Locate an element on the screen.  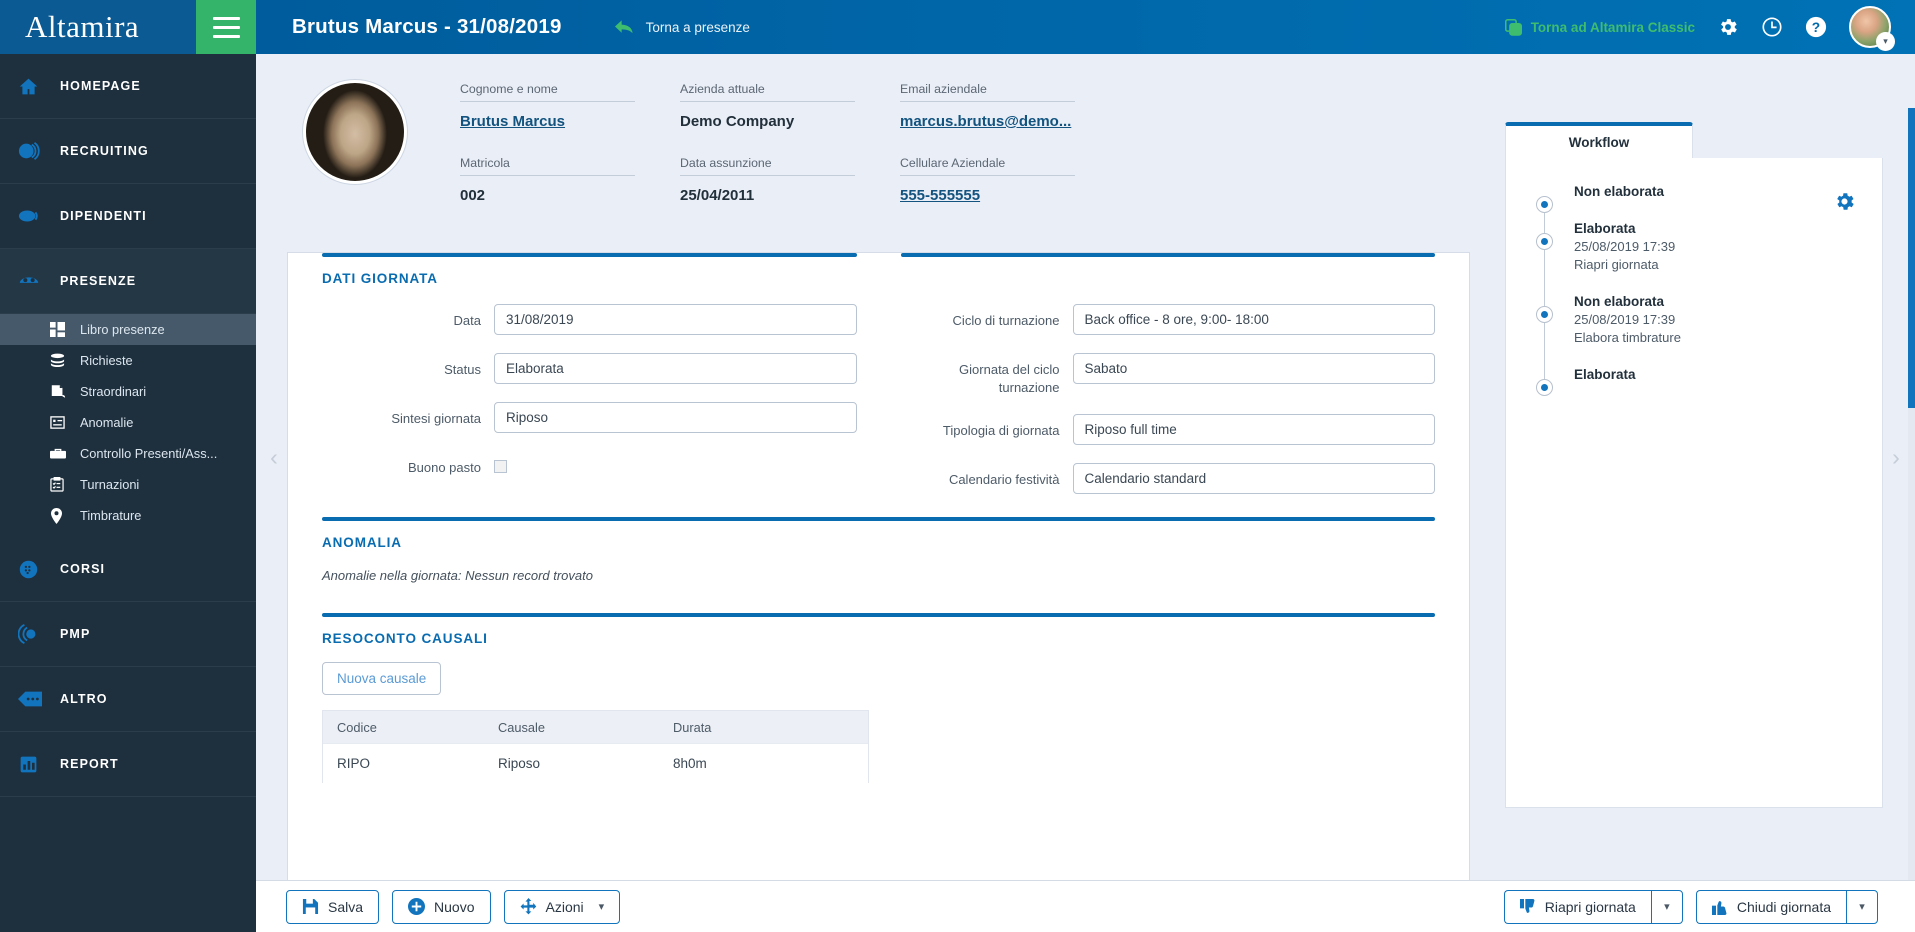
sidebar-item-altro: ALTRO is located at coordinates (128, 699).